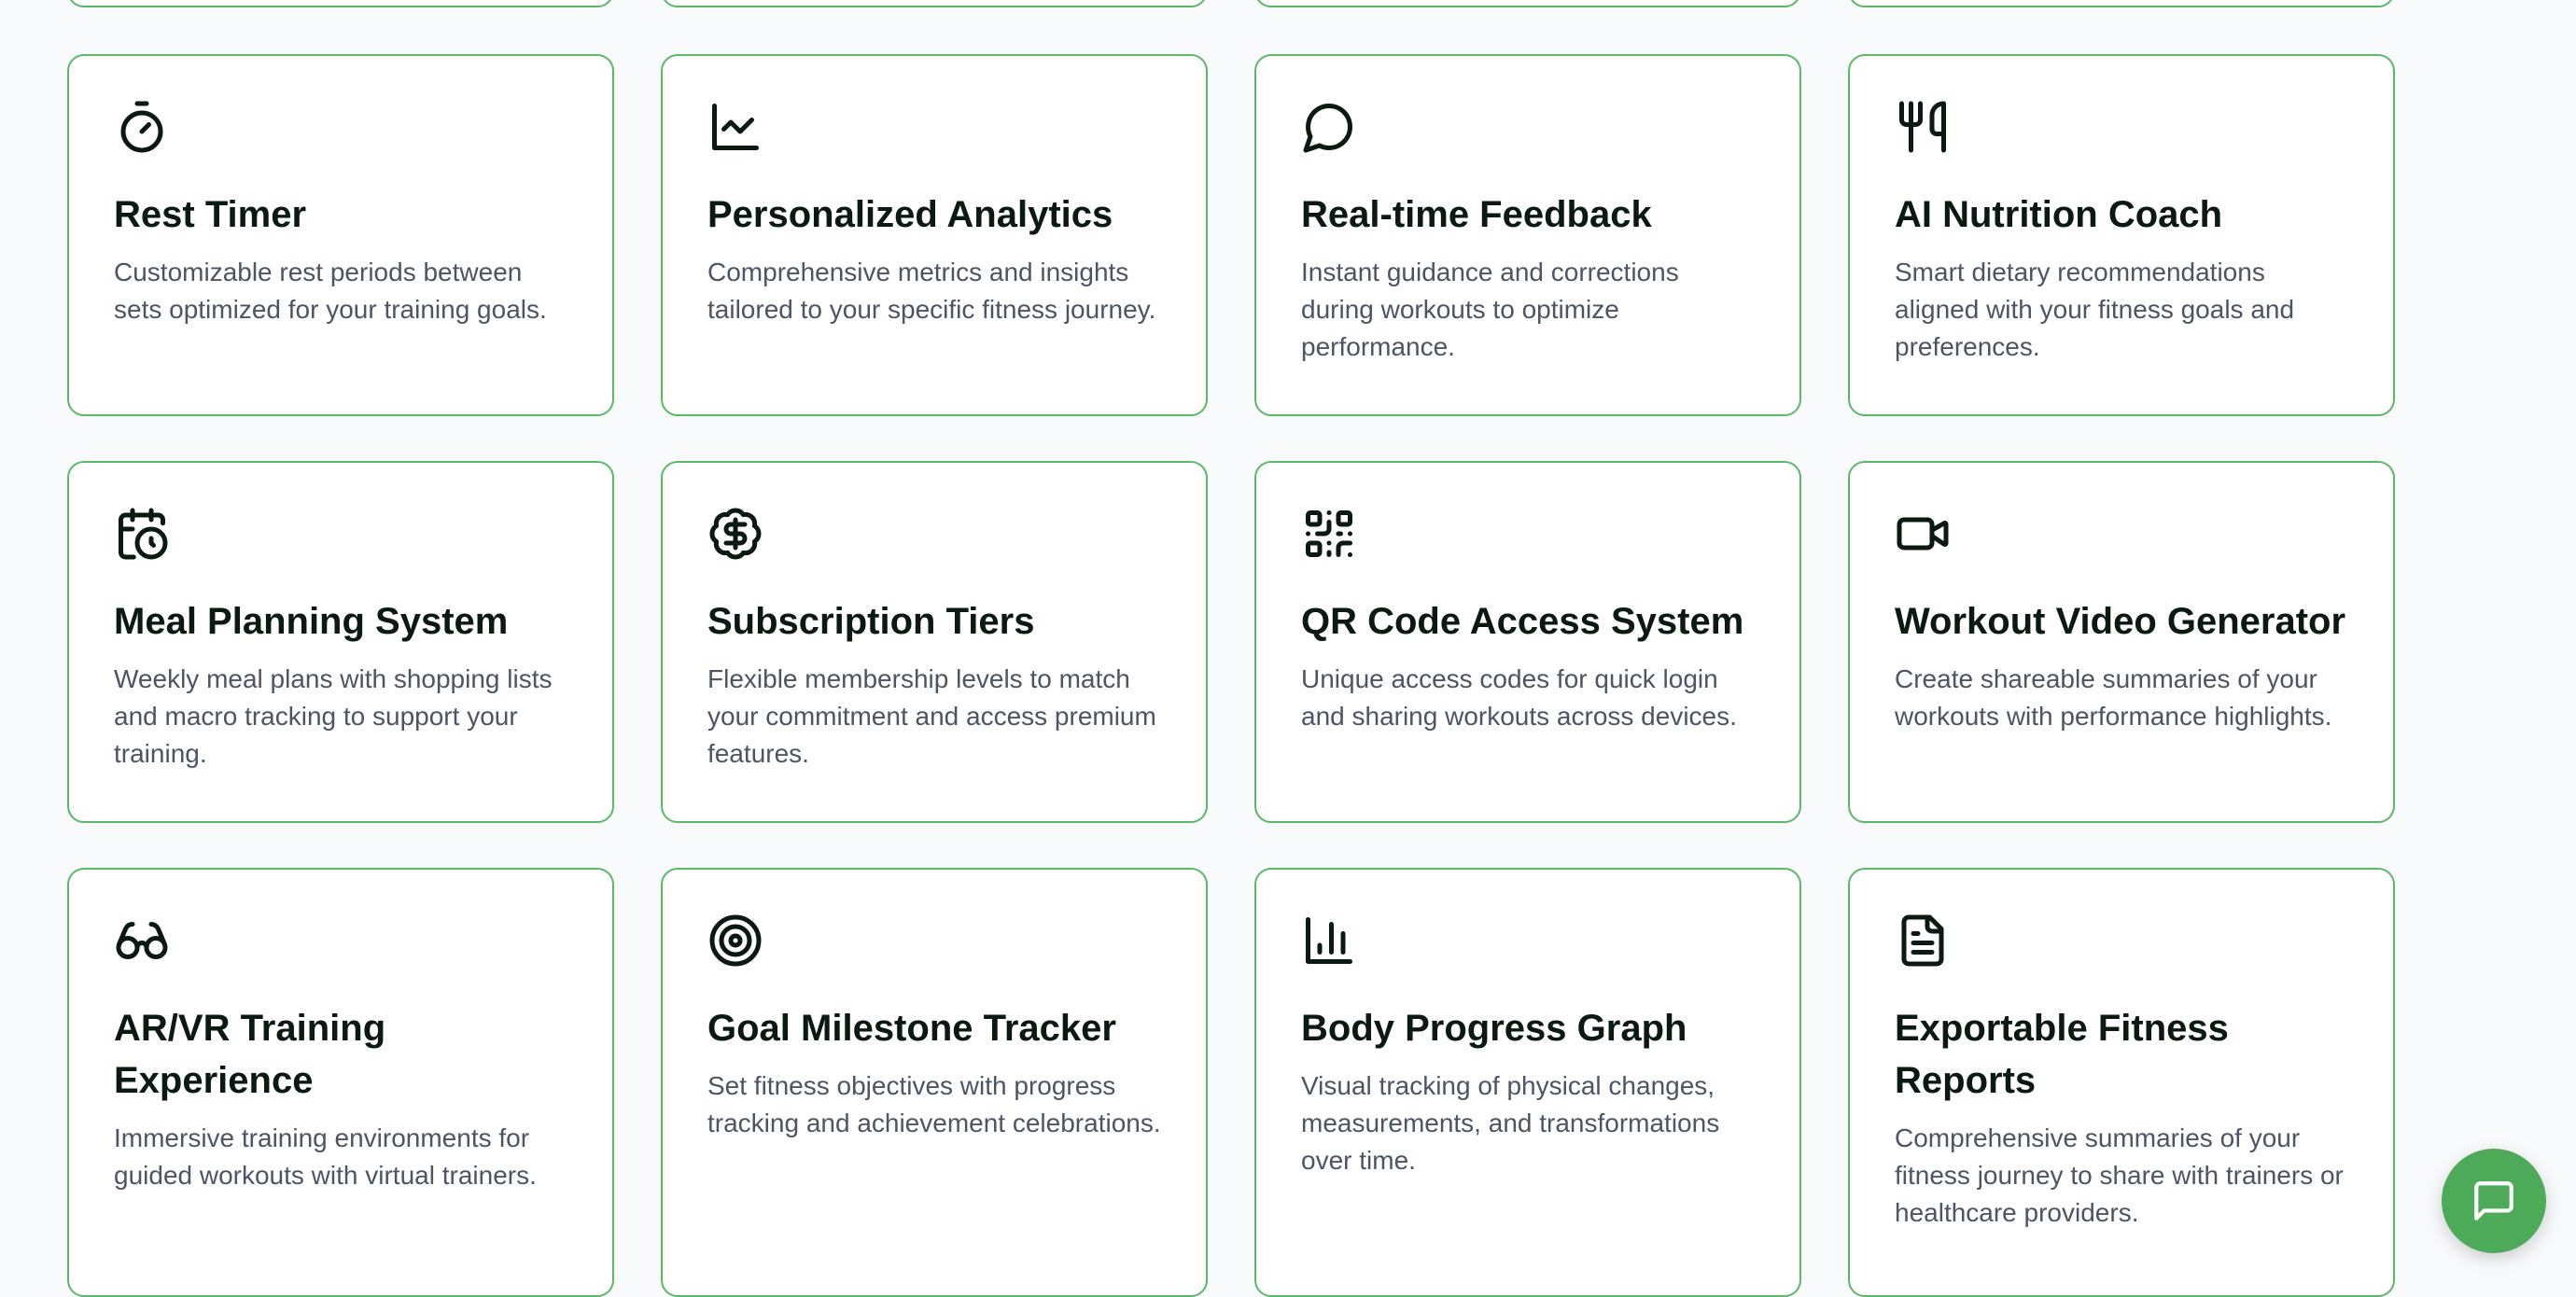 Image resolution: width=2576 pixels, height=1297 pixels. I want to click on feature-title: Rest Timer, so click(210, 214).